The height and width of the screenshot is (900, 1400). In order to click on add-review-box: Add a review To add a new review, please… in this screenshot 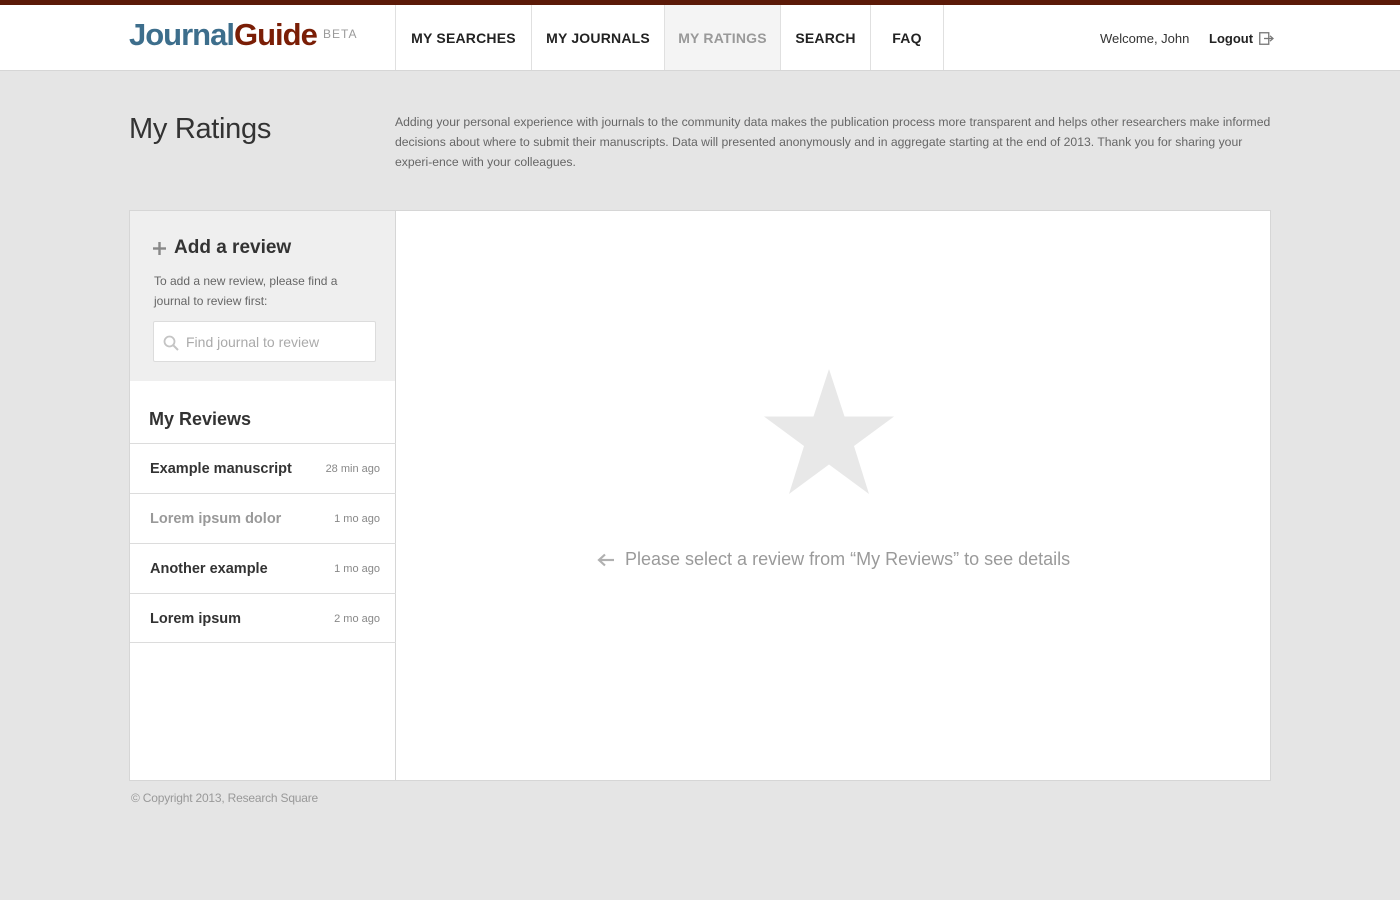, I will do `click(262, 296)`.